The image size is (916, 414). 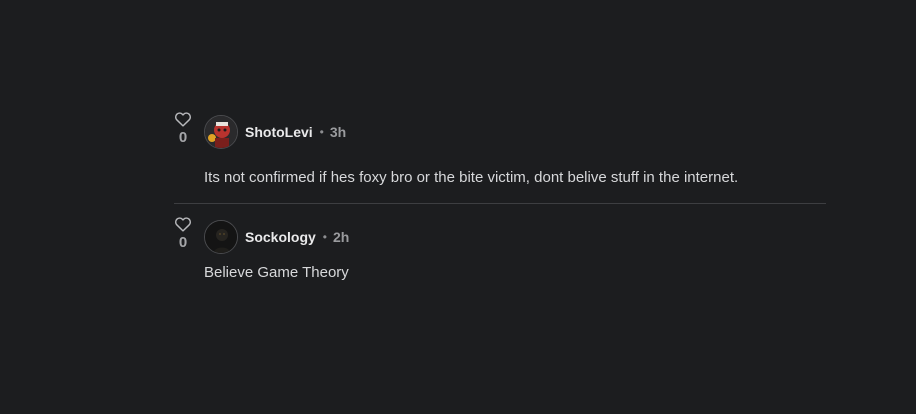 I want to click on comment-header: Sockology • 2h, so click(x=276, y=237).